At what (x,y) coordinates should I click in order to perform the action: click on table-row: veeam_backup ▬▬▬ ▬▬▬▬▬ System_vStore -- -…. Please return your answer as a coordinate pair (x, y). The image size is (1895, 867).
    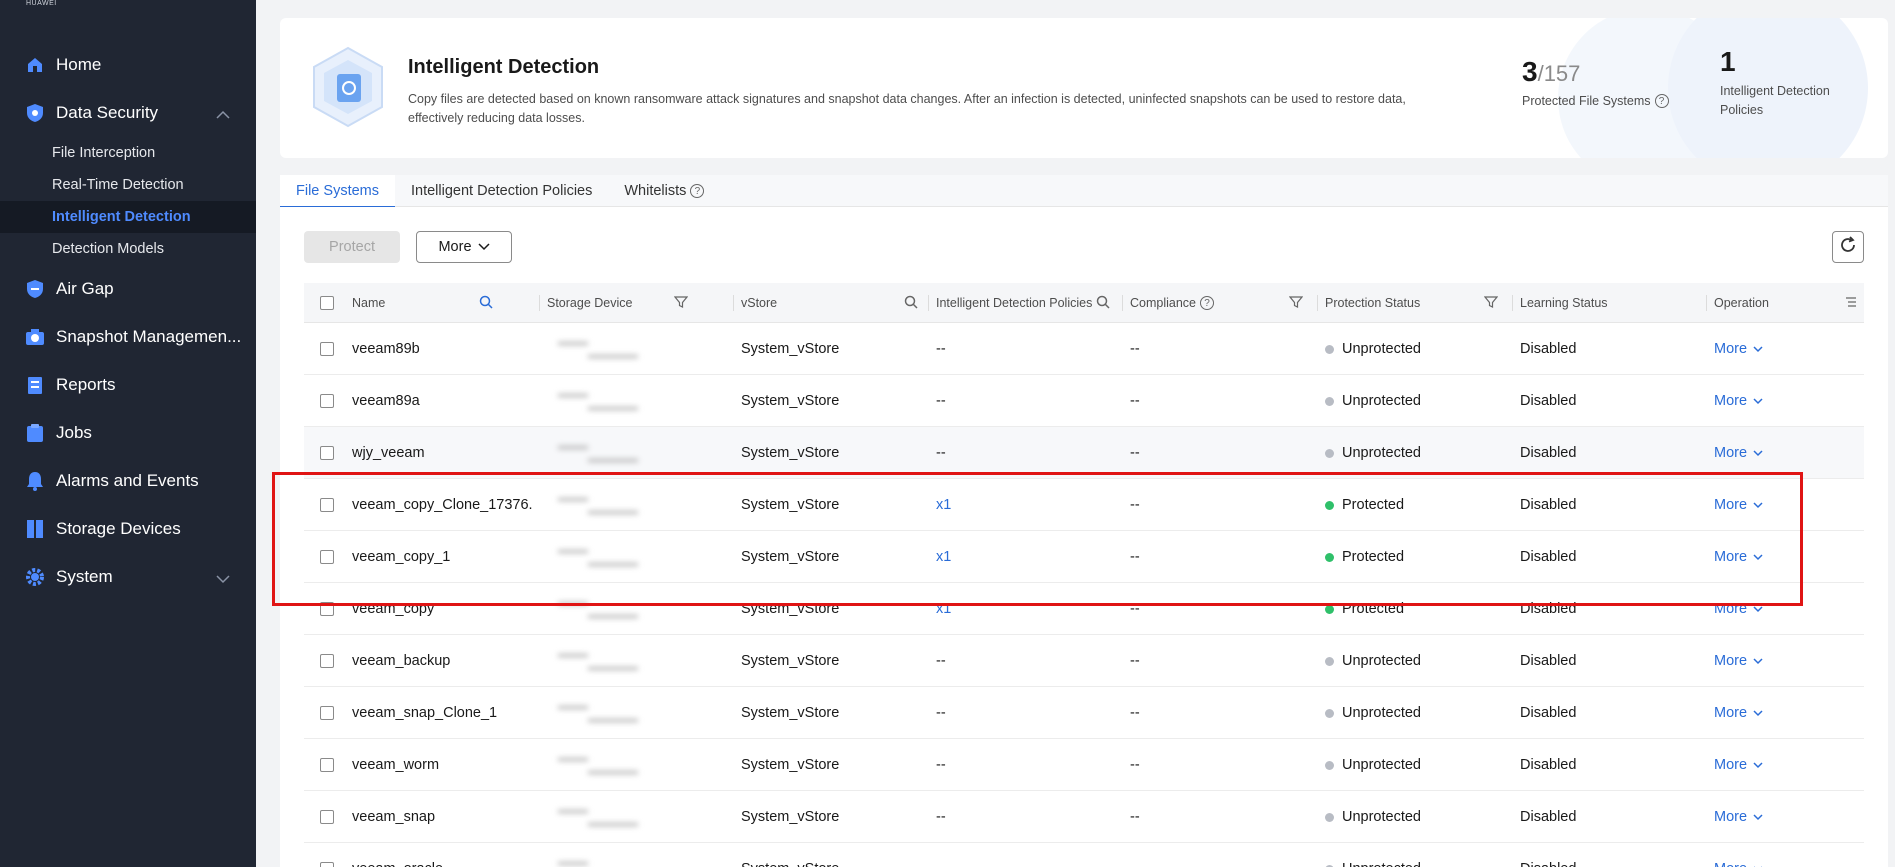
    Looking at the image, I should click on (1084, 661).